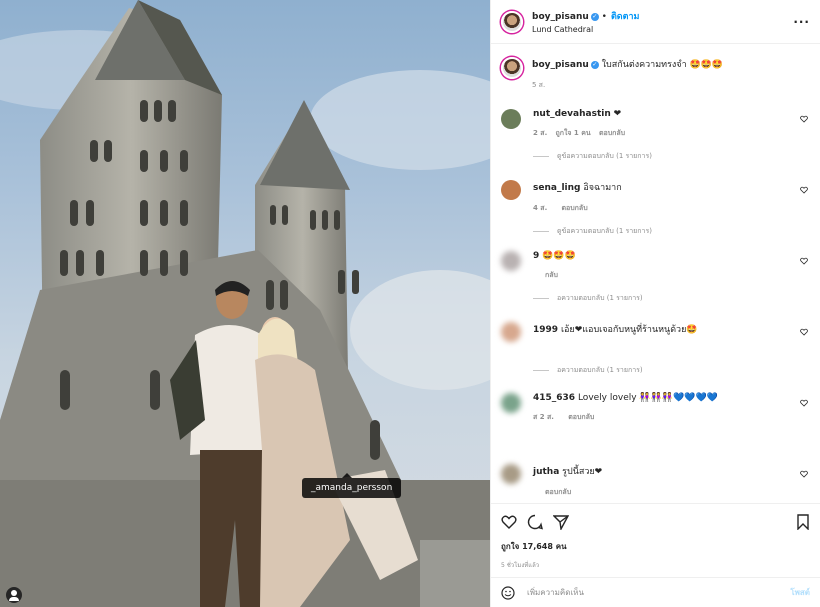  Describe the element at coordinates (647, 398) in the screenshot. I see `comment-text: Lovely lovely 👭👭👭💙💙💙💙` at that location.